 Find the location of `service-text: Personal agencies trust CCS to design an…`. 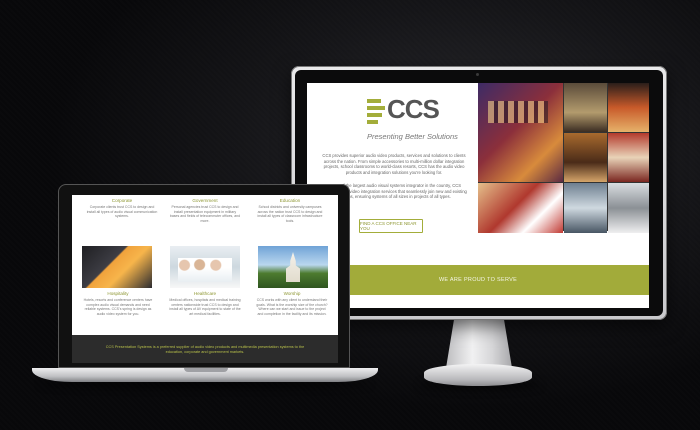

service-text: Personal agencies trust CCS to design an… is located at coordinates (205, 214).